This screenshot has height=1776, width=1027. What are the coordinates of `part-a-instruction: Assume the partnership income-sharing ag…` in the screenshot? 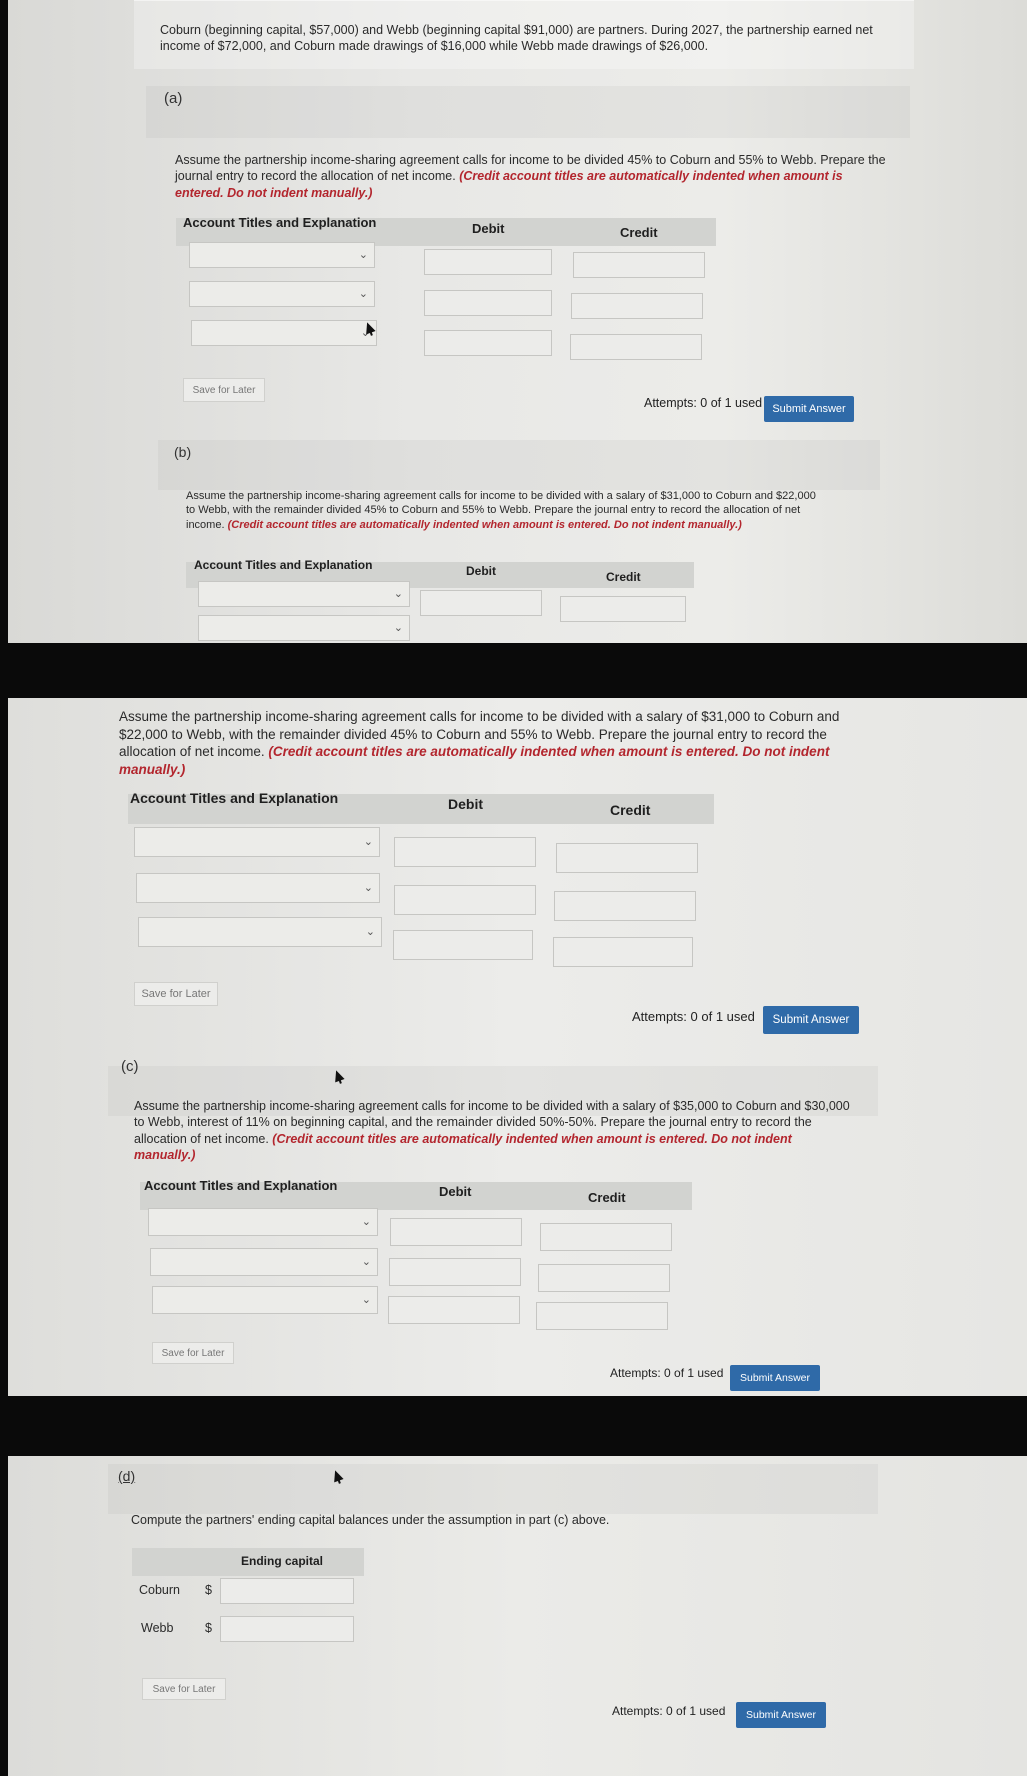 It's located at (530, 176).